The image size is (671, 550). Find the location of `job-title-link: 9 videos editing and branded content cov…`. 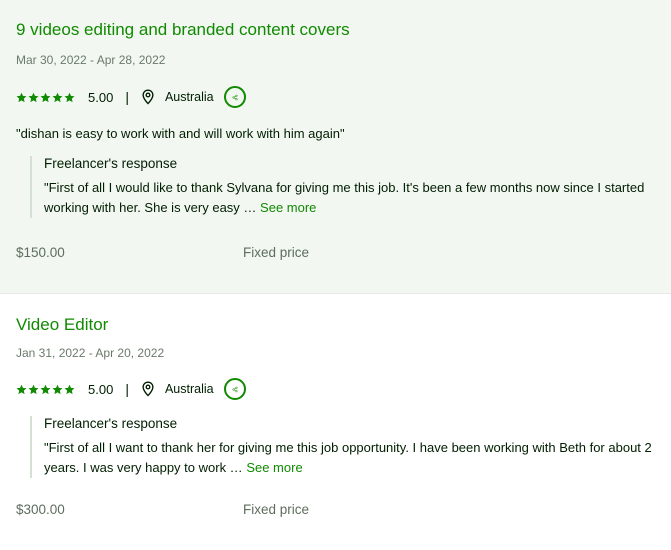

job-title-link: 9 videos editing and branded content cov… is located at coordinates (183, 30).